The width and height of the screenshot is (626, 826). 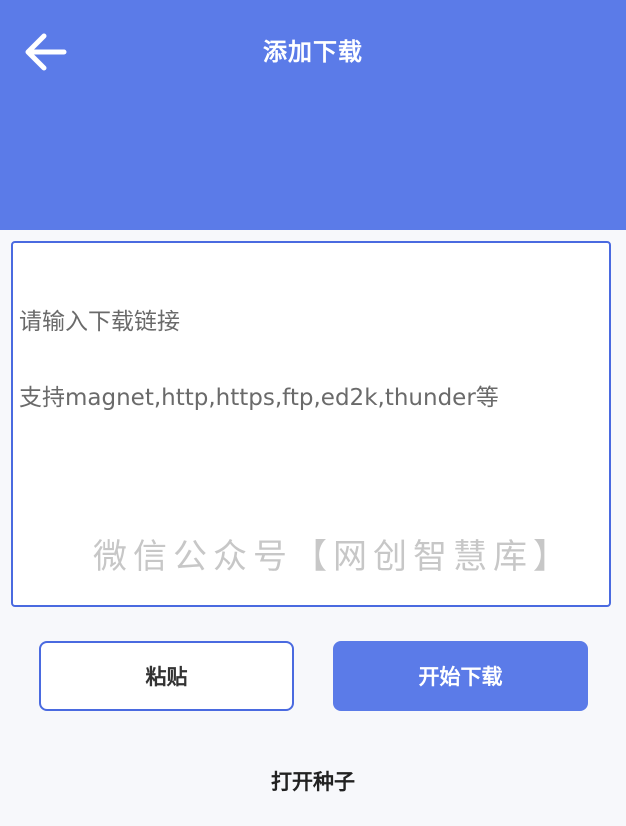 What do you see at coordinates (166, 676) in the screenshot?
I see `paste-button: 粘贴` at bounding box center [166, 676].